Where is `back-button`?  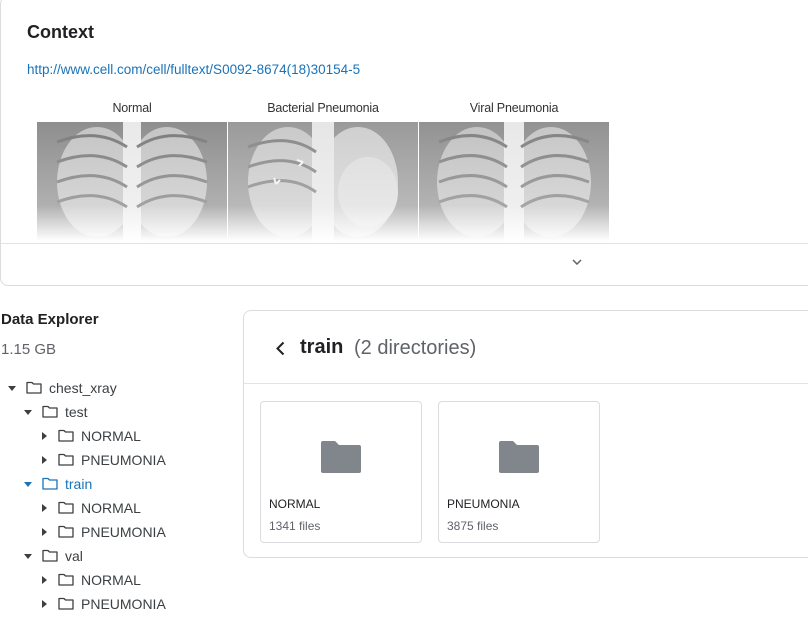
back-button is located at coordinates (280, 348).